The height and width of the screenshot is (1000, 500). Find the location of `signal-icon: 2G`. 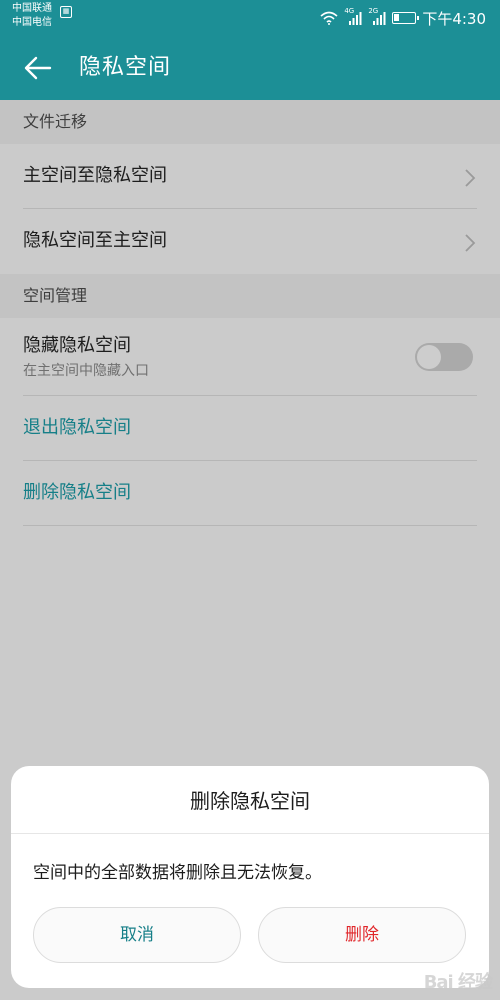

signal-icon: 2G is located at coordinates (377, 16).